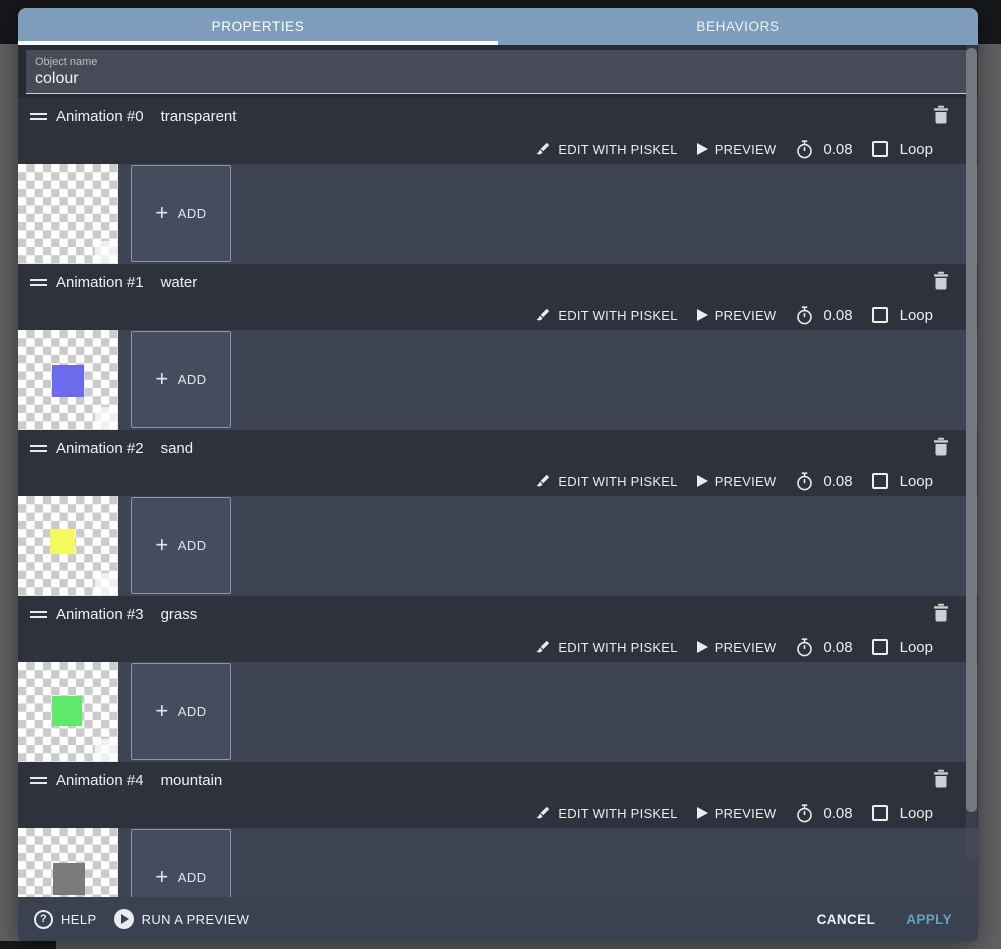 The height and width of the screenshot is (949, 1001). Describe the element at coordinates (192, 780) in the screenshot. I see `animation-name-value: mountain` at that location.